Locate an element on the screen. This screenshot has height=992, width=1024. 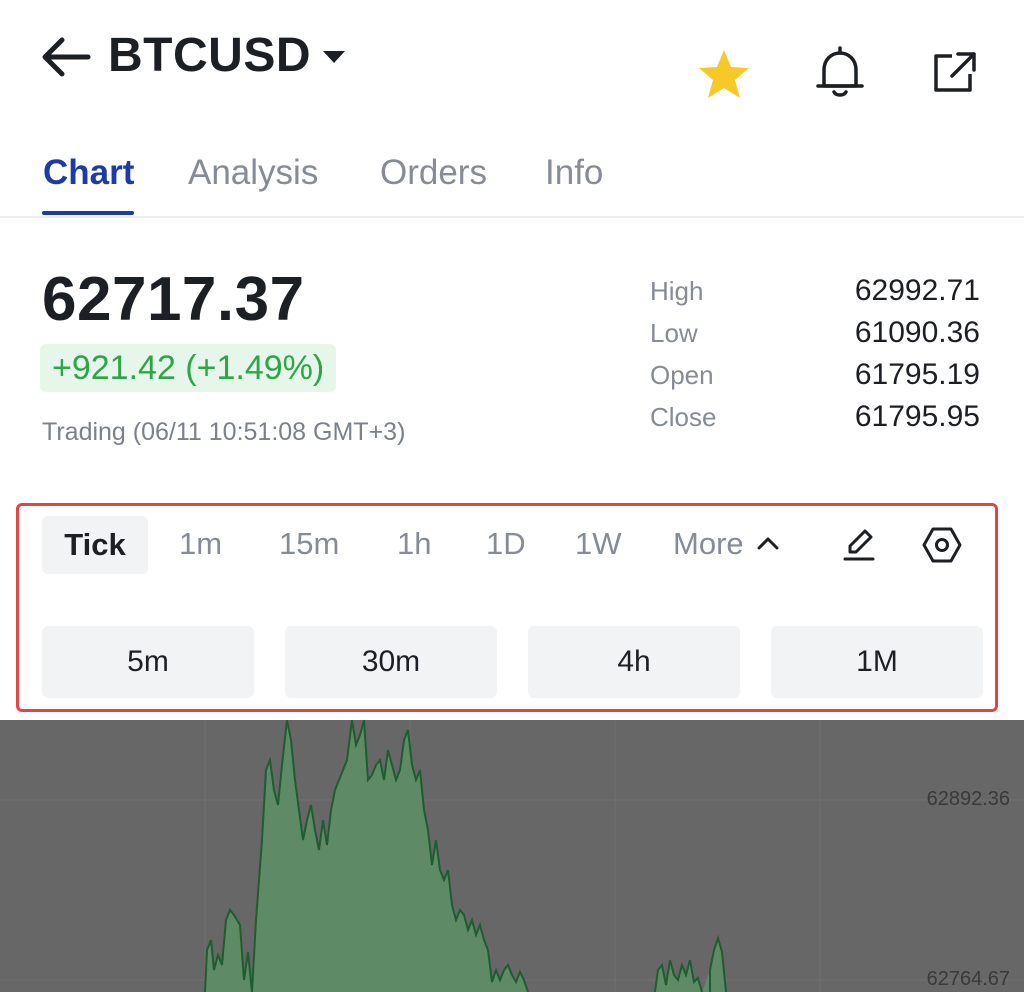
interval-1mo-label: 1M is located at coordinates (877, 661).